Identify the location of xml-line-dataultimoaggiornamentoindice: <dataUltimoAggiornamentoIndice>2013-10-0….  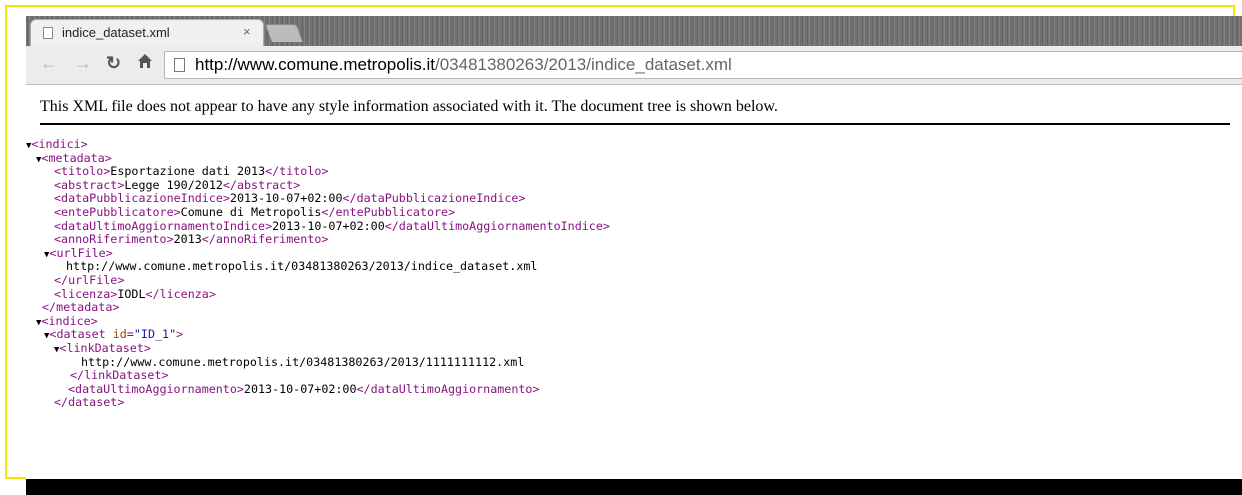
(332, 225).